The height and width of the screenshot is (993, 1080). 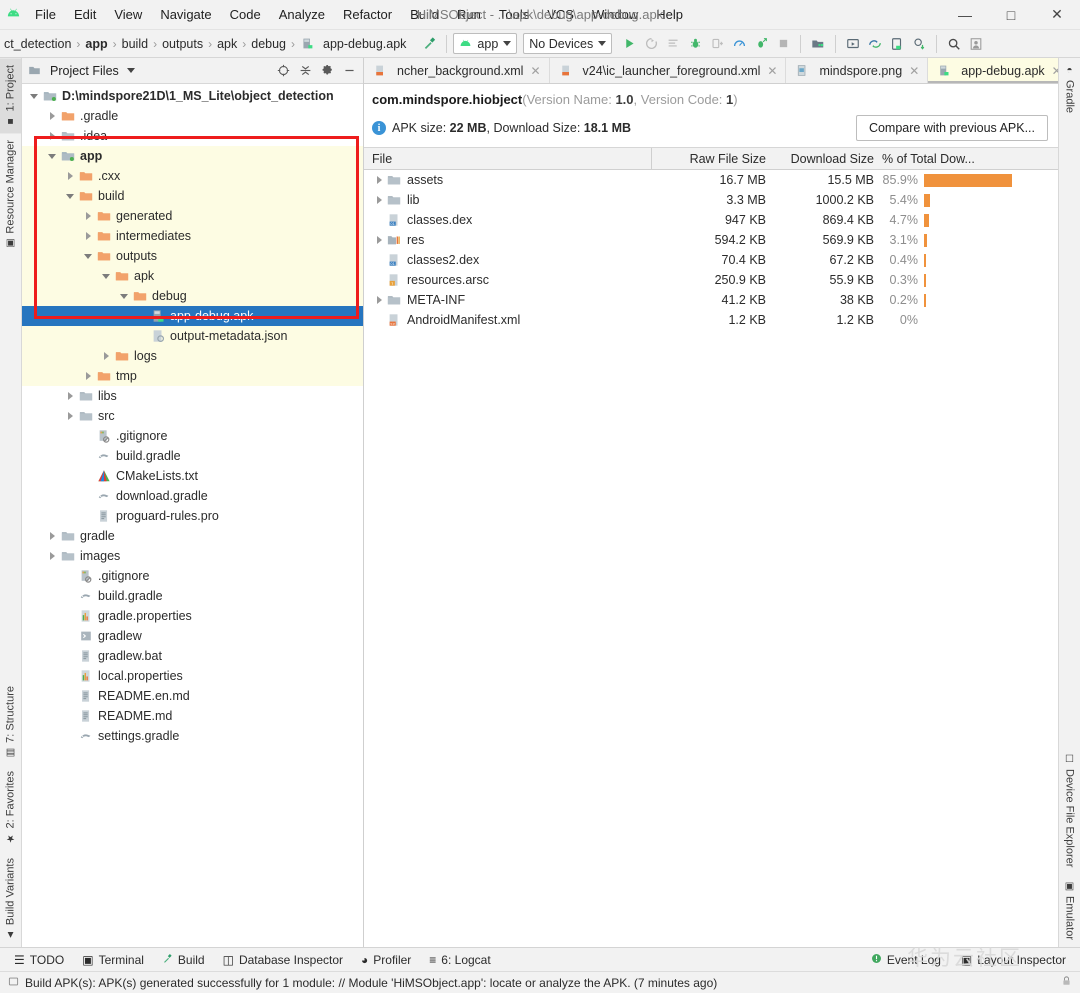 I want to click on sidebar-item-favorites: ★ 2: Favorites, so click(x=10, y=807).